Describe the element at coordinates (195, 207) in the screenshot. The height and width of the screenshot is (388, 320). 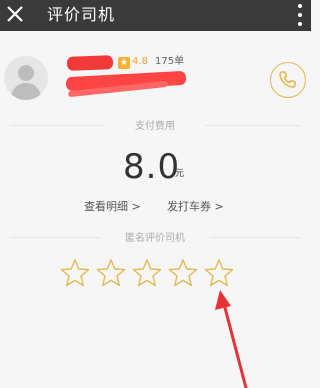
I see `send-voucher-link: 发打车券 >` at that location.